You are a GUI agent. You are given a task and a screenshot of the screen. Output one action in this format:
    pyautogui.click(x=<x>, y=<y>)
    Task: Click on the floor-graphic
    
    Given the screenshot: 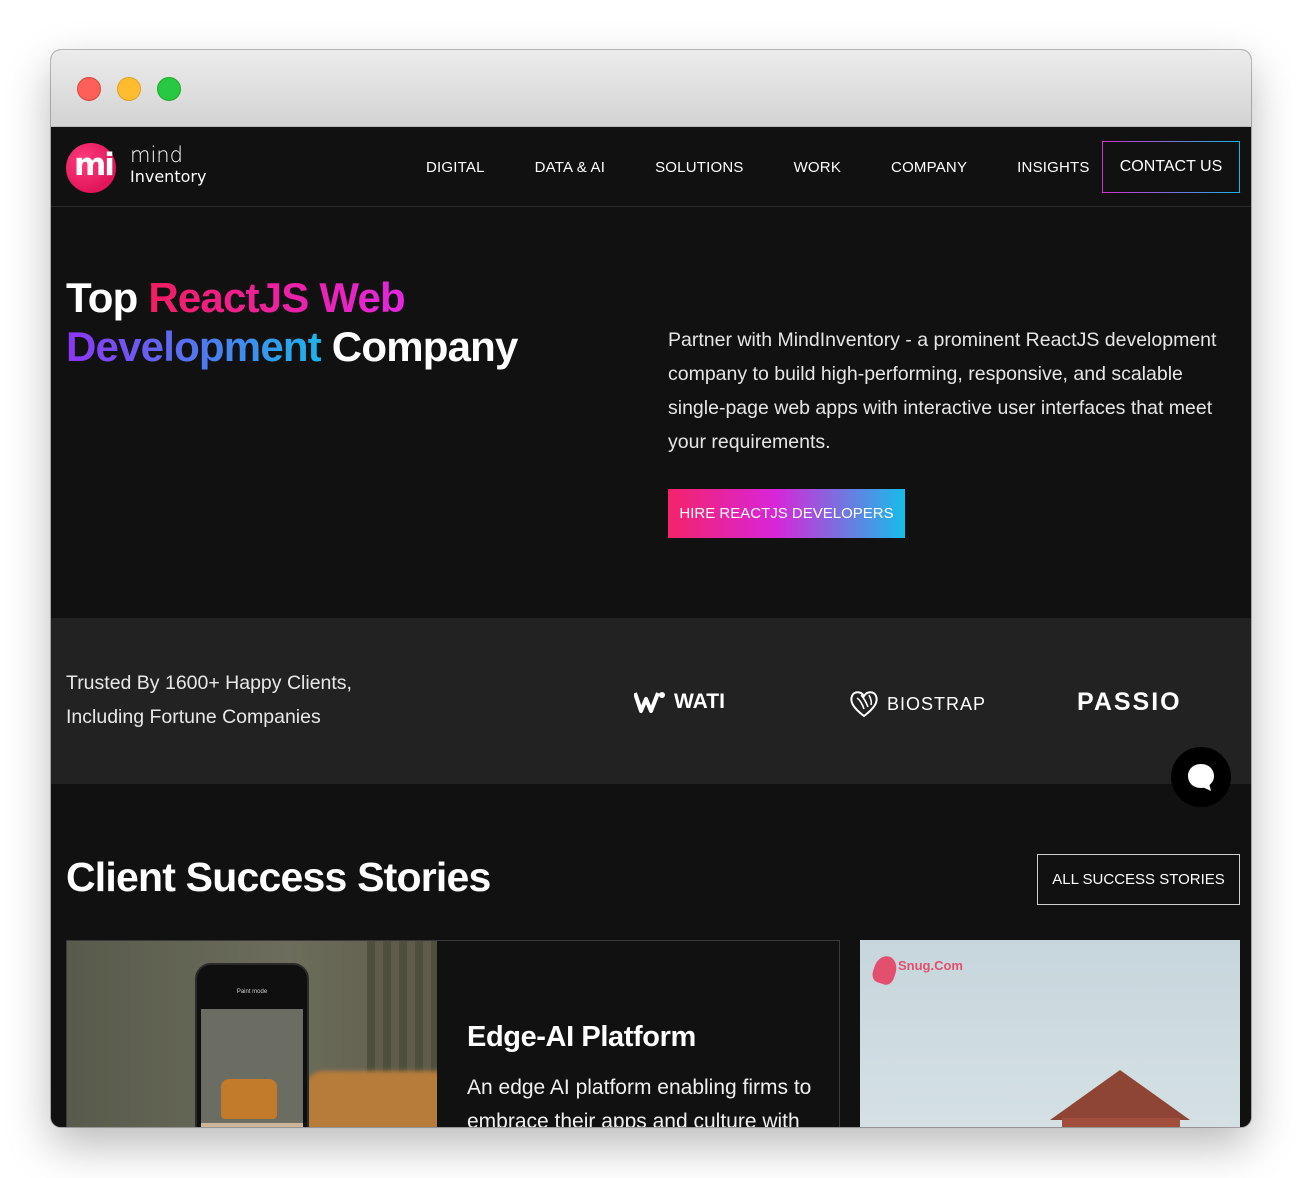 What is the action you would take?
    pyautogui.click(x=252, y=1125)
    